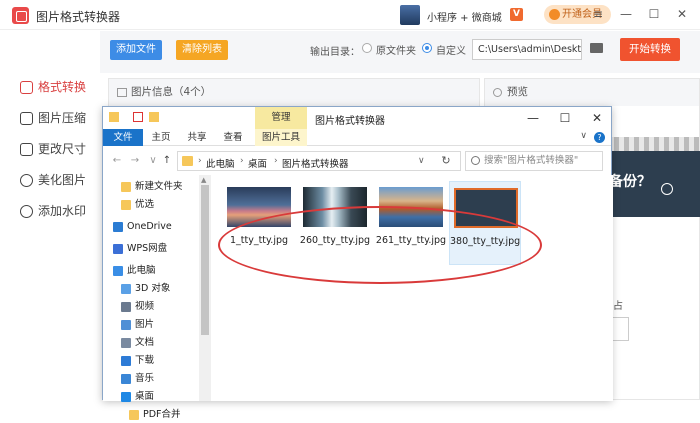  What do you see at coordinates (151, 227) in the screenshot?
I see `nav-item: OneDrive` at bounding box center [151, 227].